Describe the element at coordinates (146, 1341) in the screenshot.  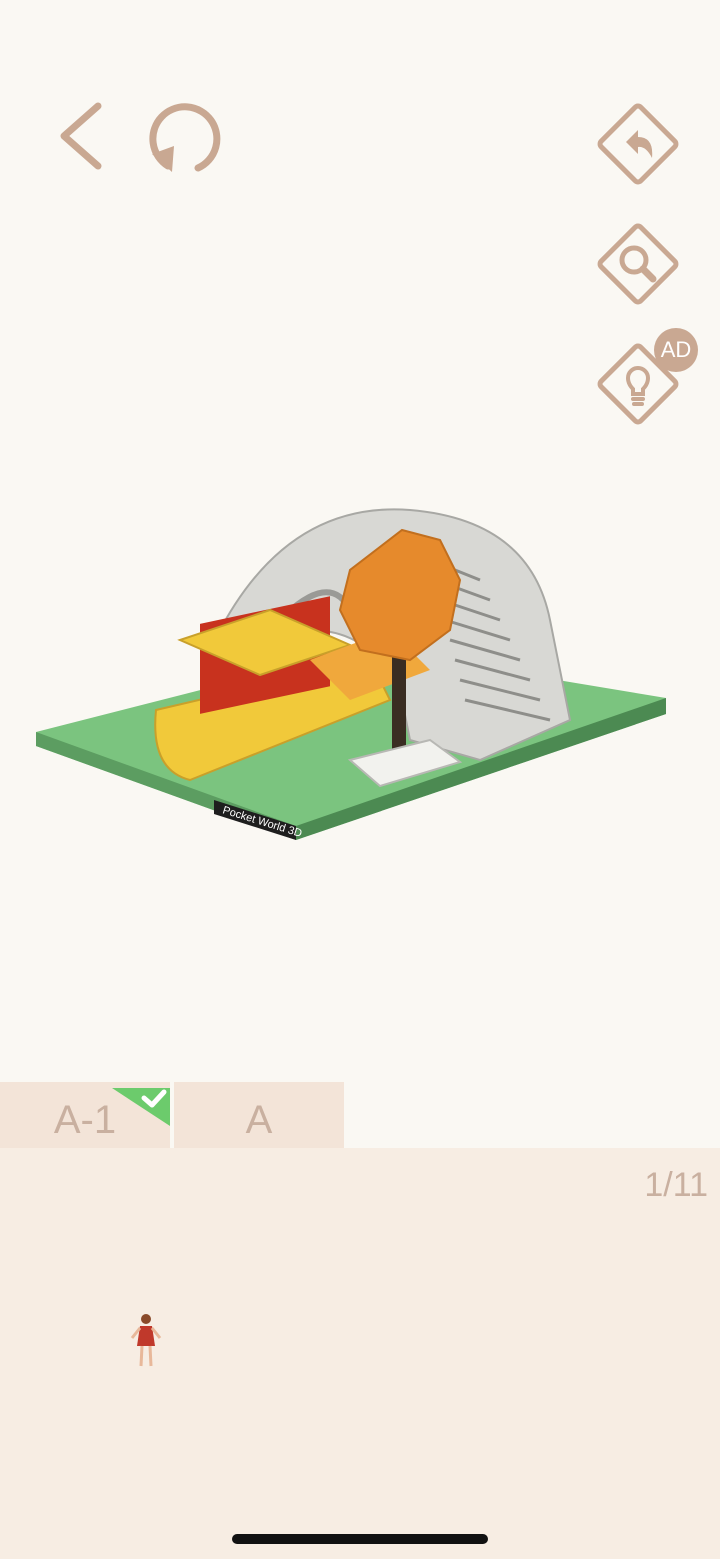
I see `person-piece` at that location.